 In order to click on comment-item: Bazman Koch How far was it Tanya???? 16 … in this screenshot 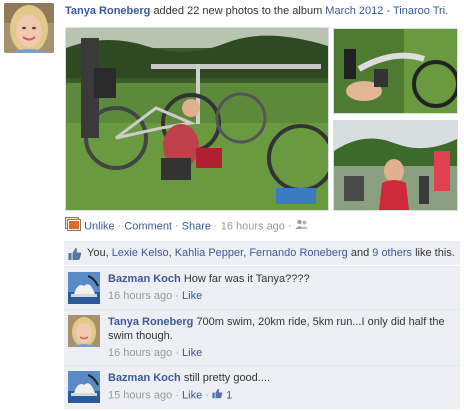, I will do `click(262, 287)`.